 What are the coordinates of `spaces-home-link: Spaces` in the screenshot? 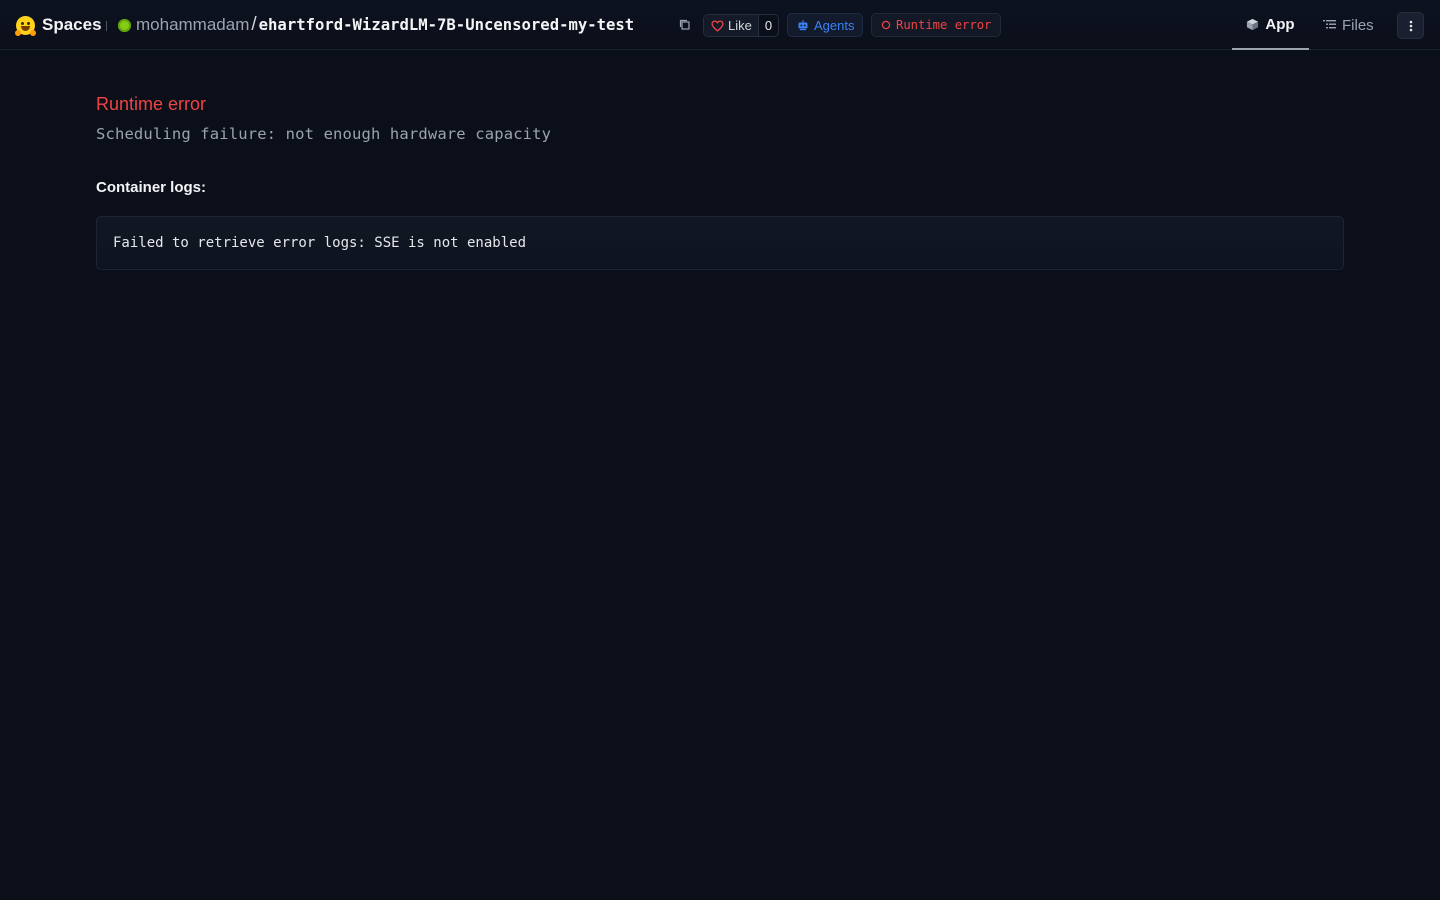 It's located at (58, 25).